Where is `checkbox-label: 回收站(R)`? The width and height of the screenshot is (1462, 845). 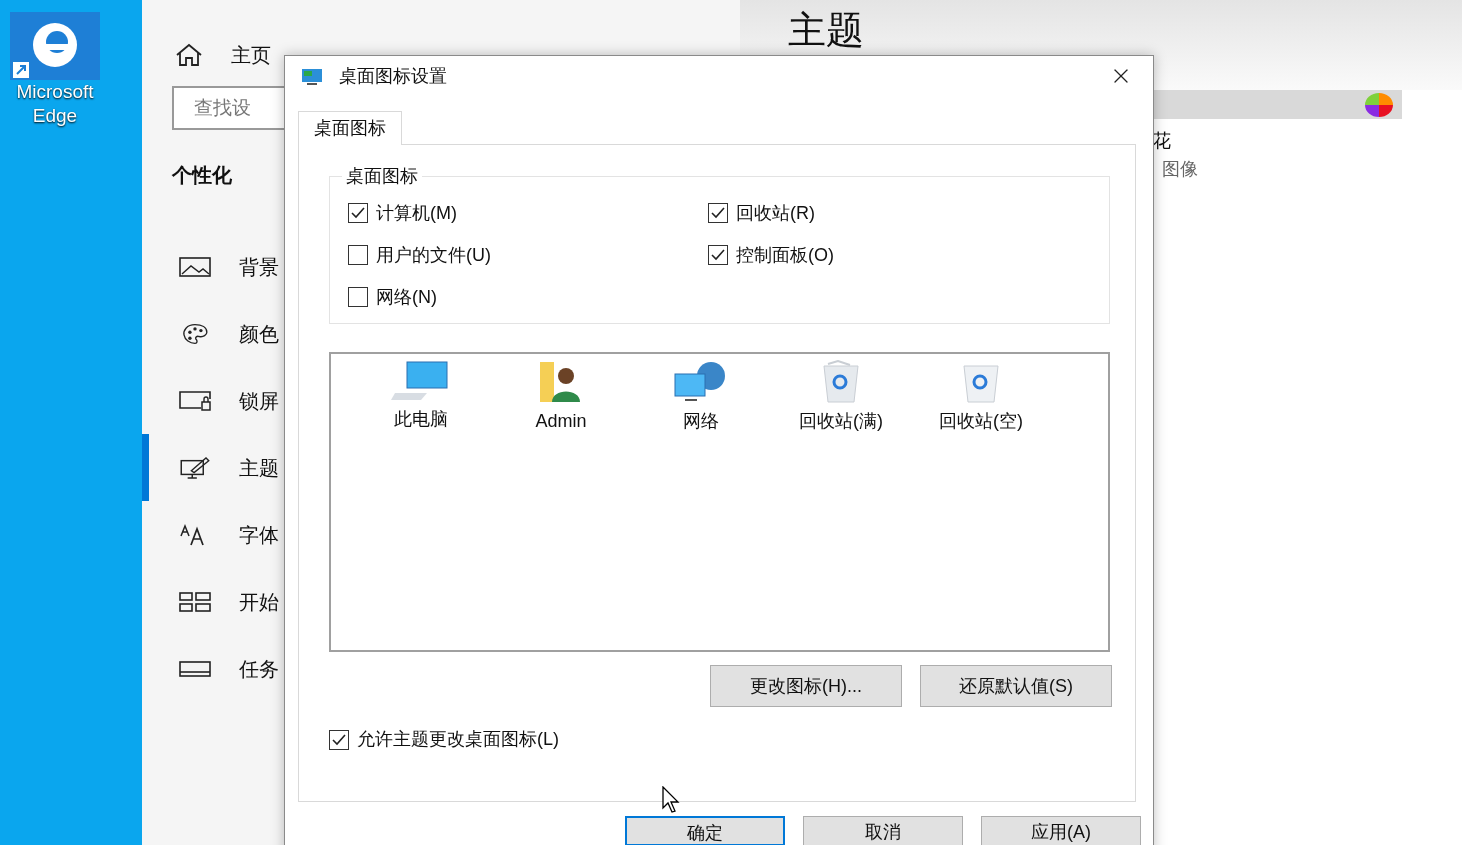
checkbox-label: 回收站(R) is located at coordinates (775, 213).